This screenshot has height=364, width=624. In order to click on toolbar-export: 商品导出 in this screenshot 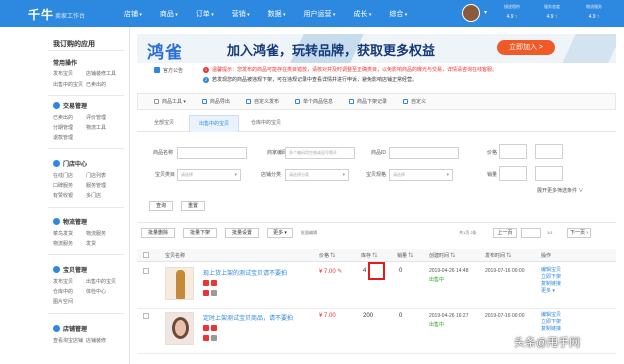, I will do `click(215, 101)`.